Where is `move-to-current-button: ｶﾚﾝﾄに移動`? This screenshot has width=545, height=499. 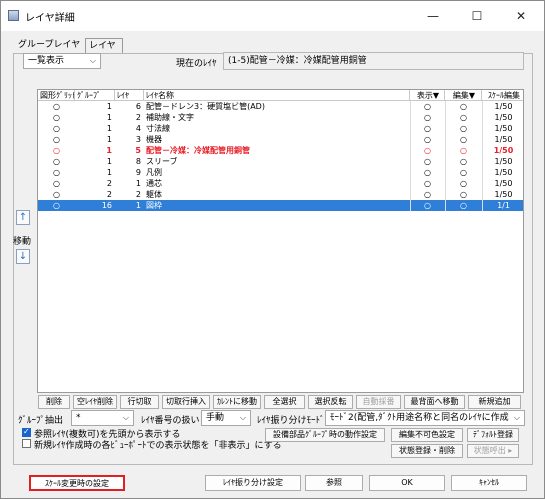
move-to-current-button: ｶﾚﾝﾄに移動 is located at coordinates (237, 402).